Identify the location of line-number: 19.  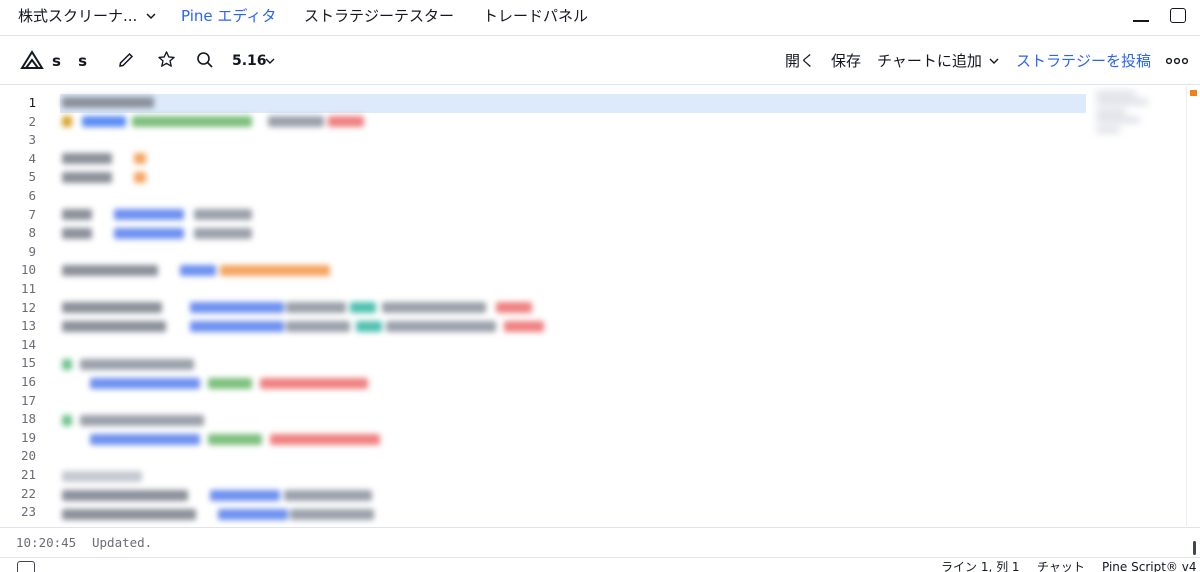
(28, 437).